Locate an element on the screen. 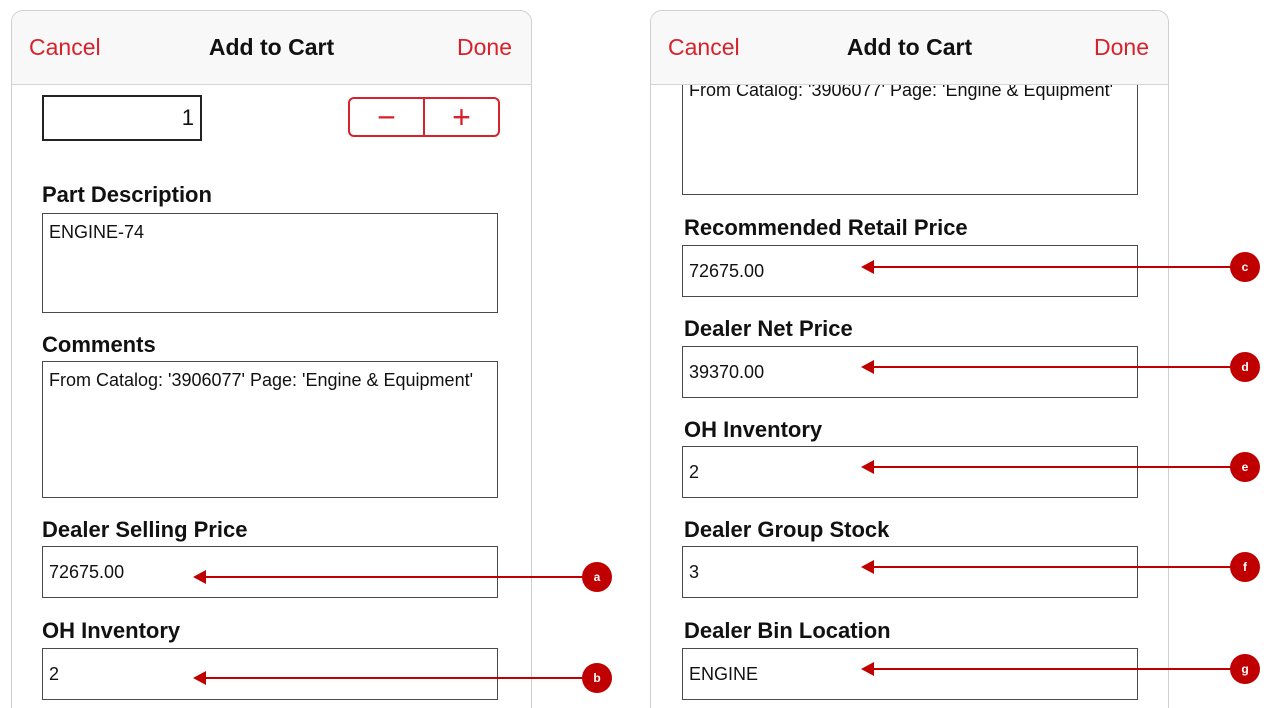 The width and height of the screenshot is (1269, 708). recommended-retail-price-label: Recommended Retail Price is located at coordinates (826, 227).